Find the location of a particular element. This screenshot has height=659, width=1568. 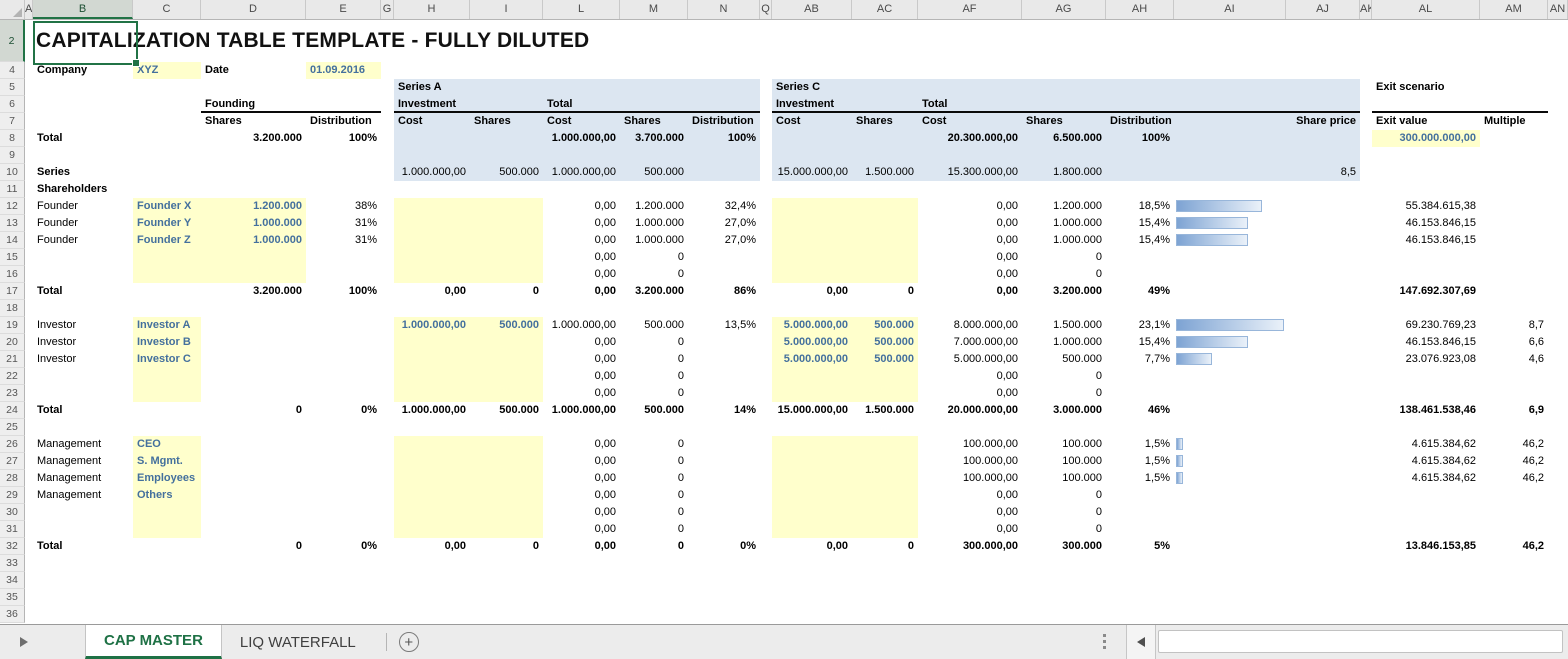

cell-AL26: 4.615.384,62 is located at coordinates (1426, 444).